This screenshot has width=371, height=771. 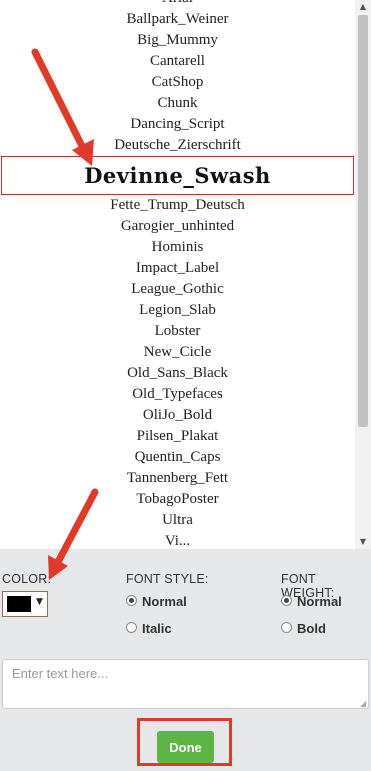 I want to click on font-item: Chunk, so click(x=177, y=103).